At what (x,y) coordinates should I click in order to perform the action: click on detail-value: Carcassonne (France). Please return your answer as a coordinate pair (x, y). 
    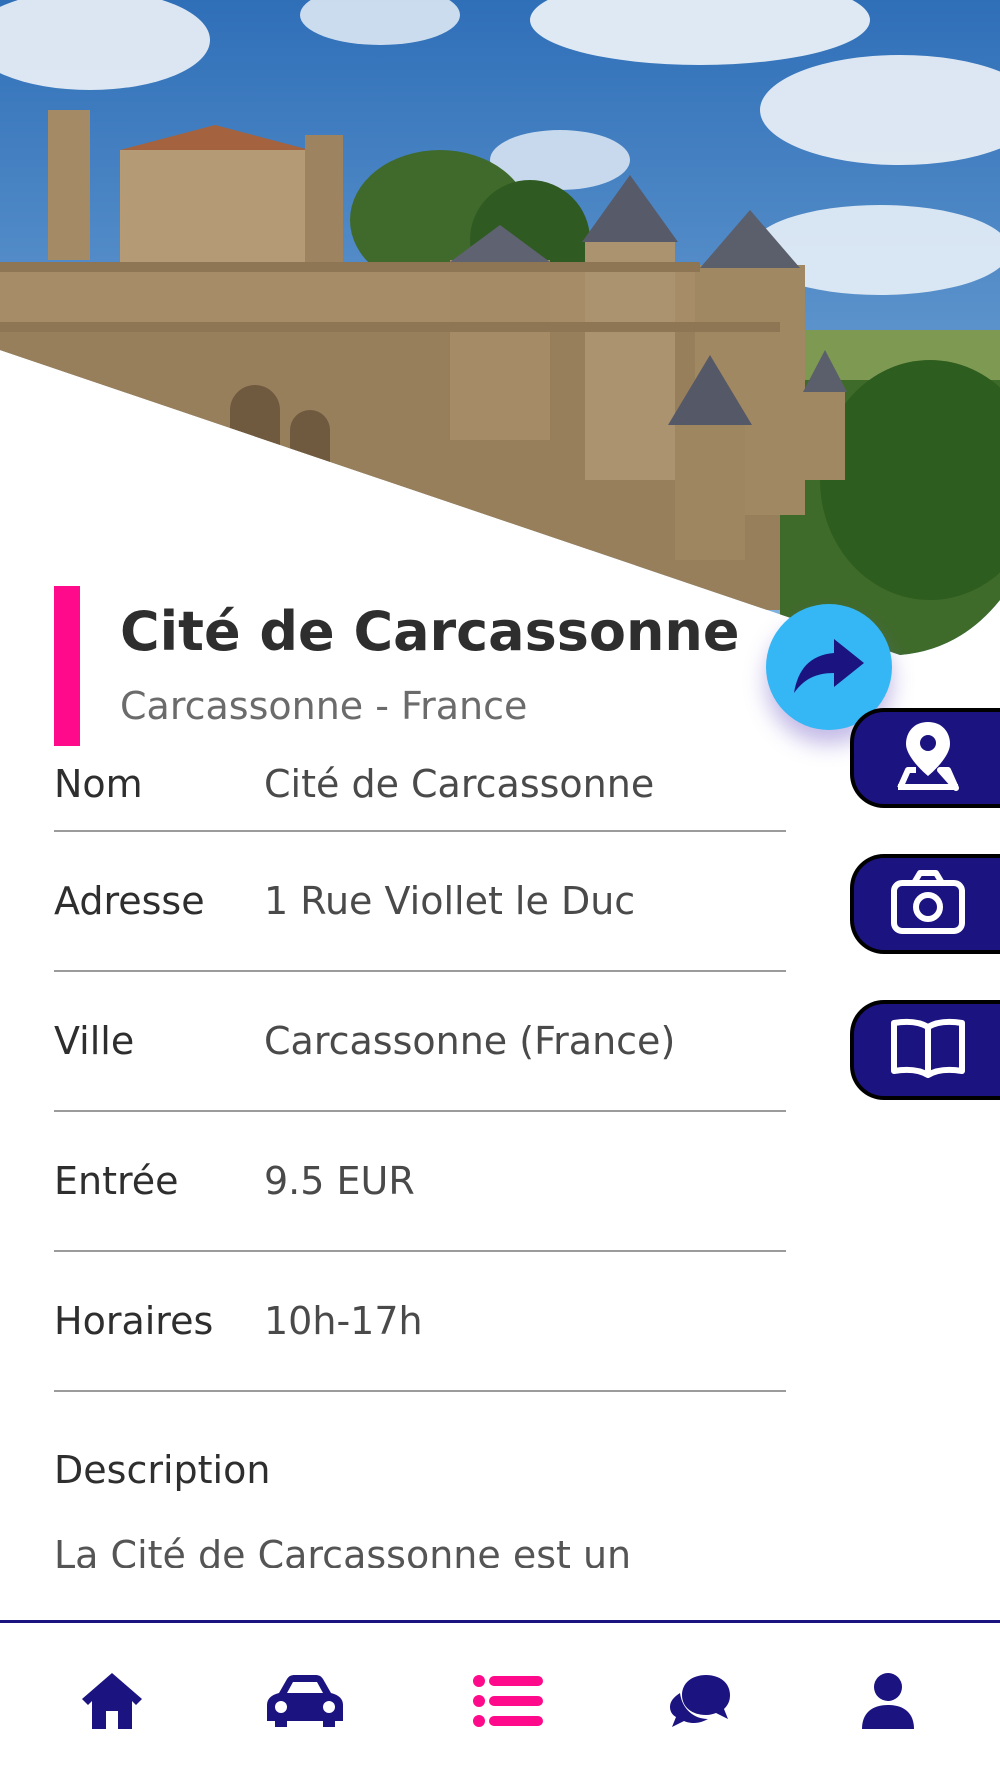
    Looking at the image, I should click on (470, 1041).